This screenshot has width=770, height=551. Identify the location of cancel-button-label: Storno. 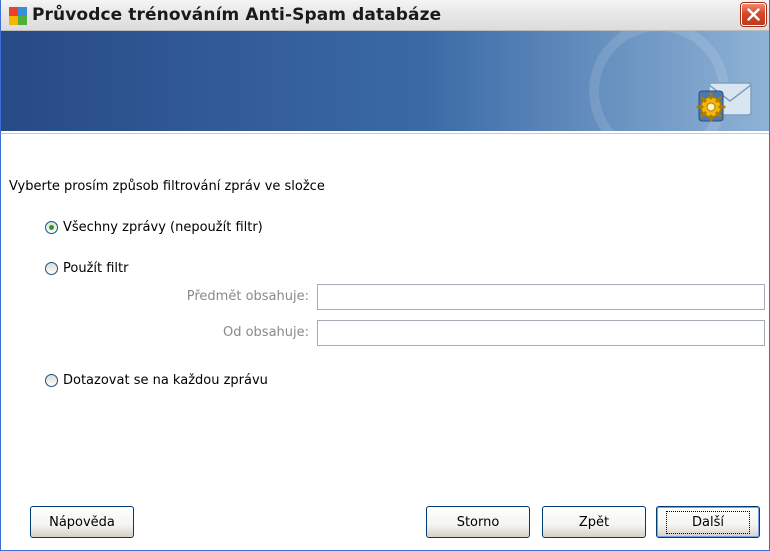
(478, 522).